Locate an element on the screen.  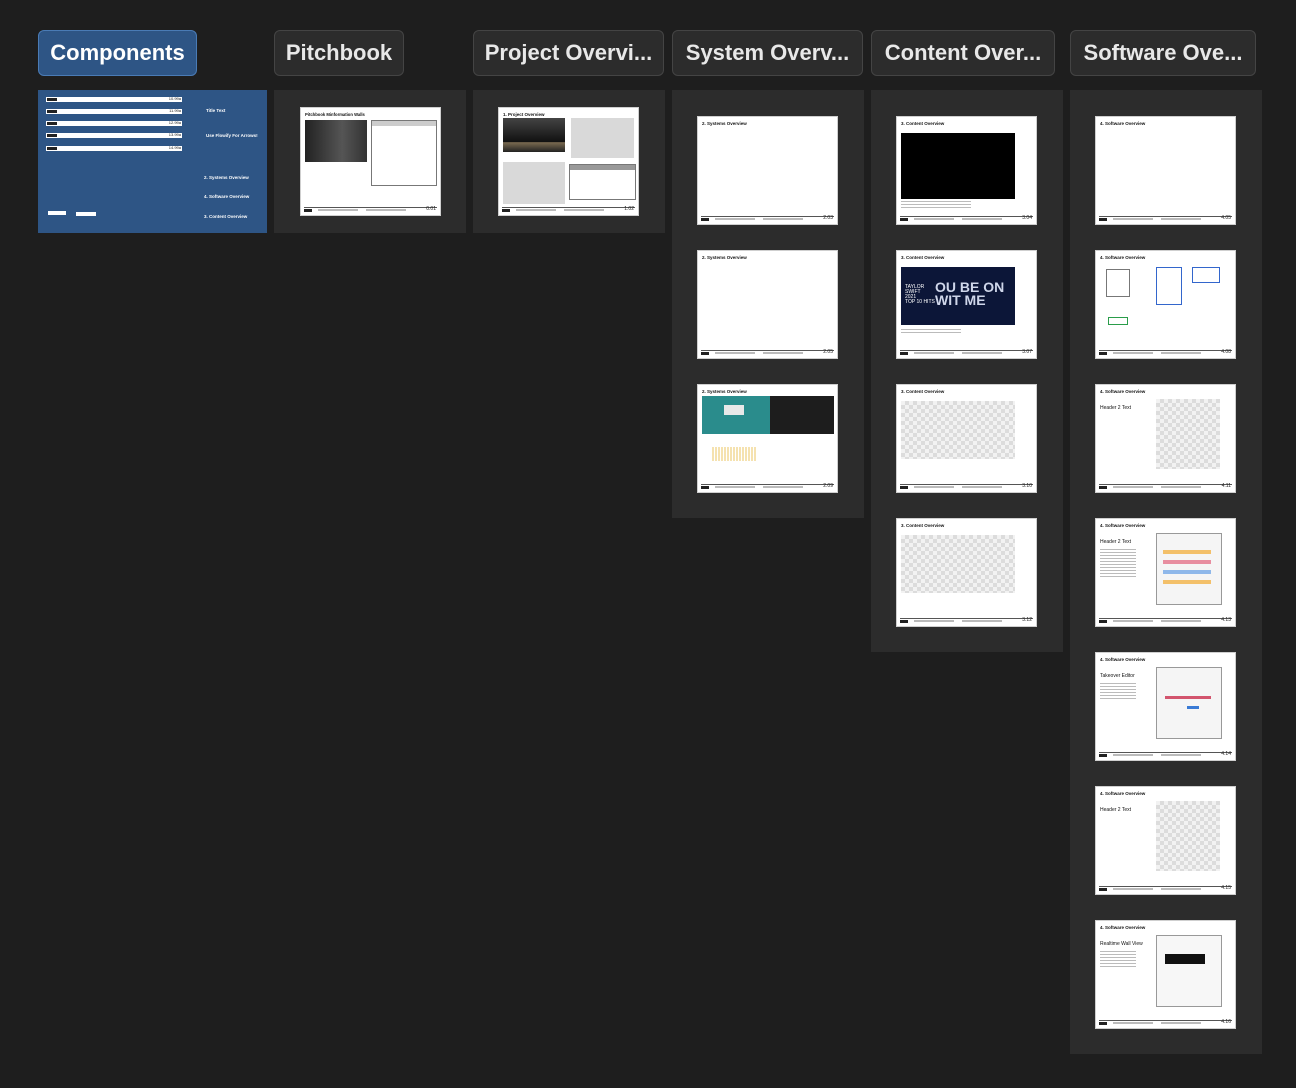
tab-pitchbook: Pitchbook is located at coordinates (339, 53).